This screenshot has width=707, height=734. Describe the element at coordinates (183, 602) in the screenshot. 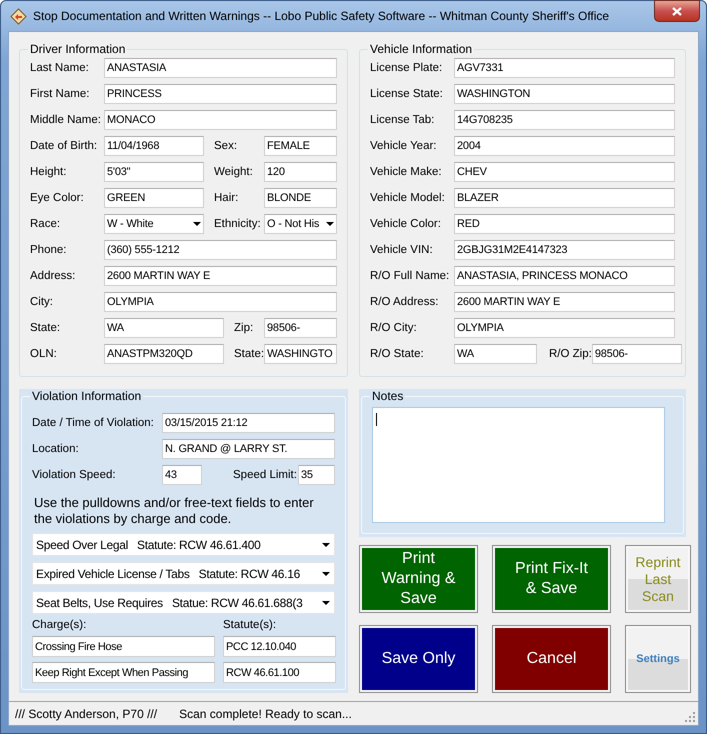

I see `violation-dropdown: Seat Belts, Use Requires Statue: RCW 46.61.688(3` at that location.